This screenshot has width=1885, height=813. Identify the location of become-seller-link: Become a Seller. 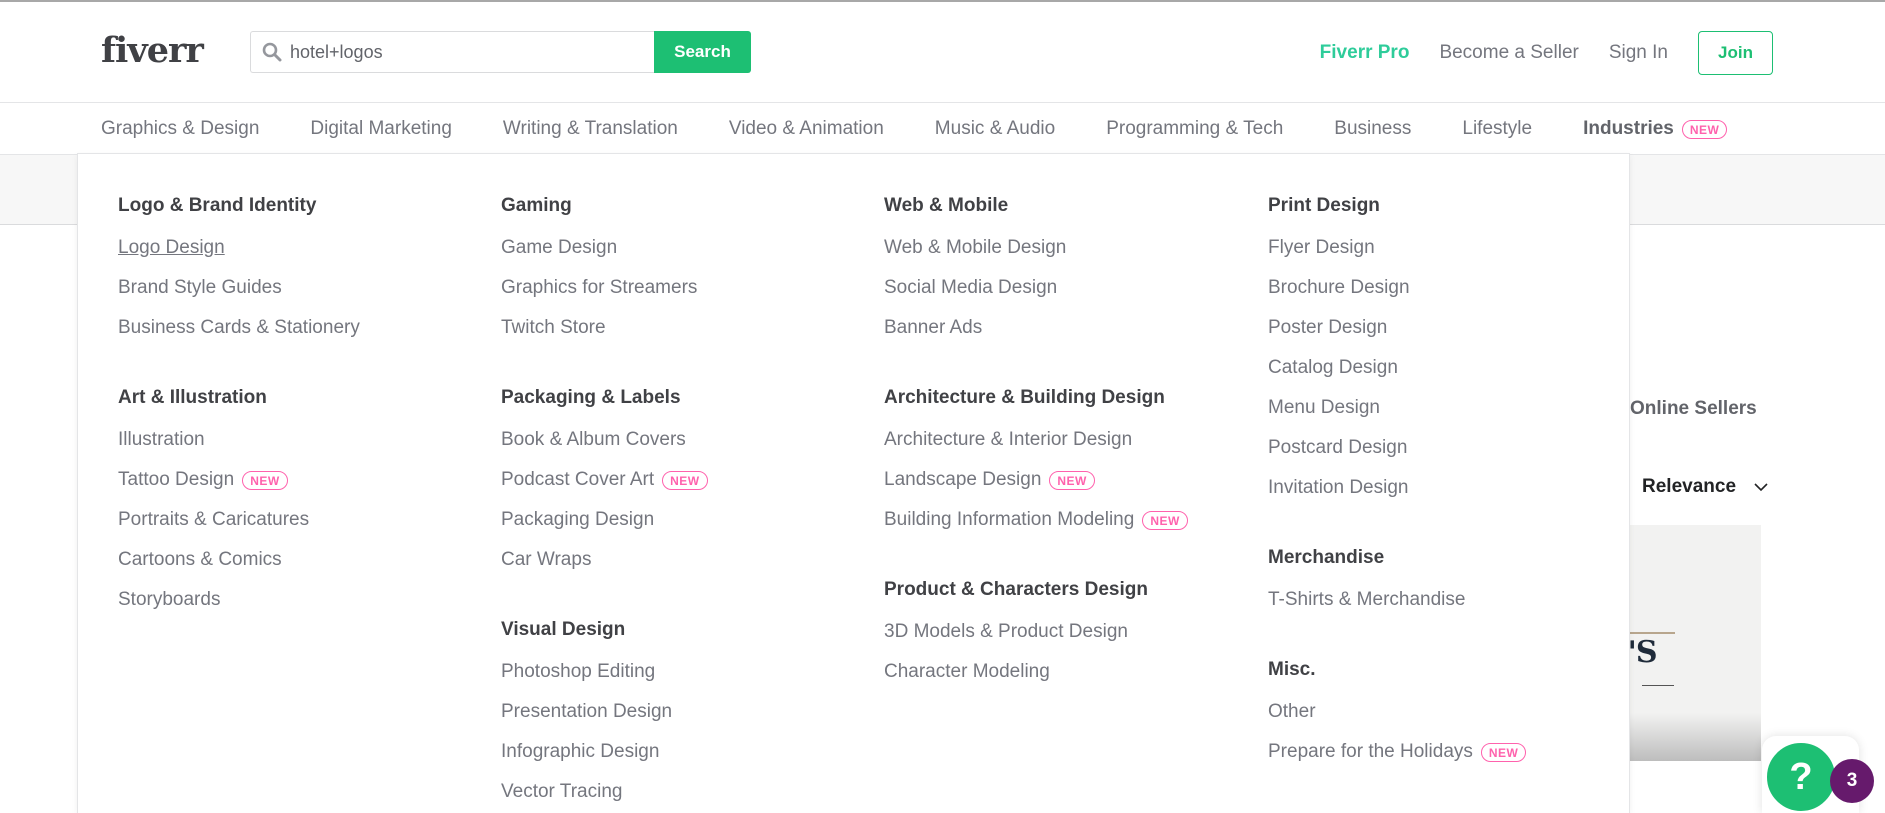
(1508, 53).